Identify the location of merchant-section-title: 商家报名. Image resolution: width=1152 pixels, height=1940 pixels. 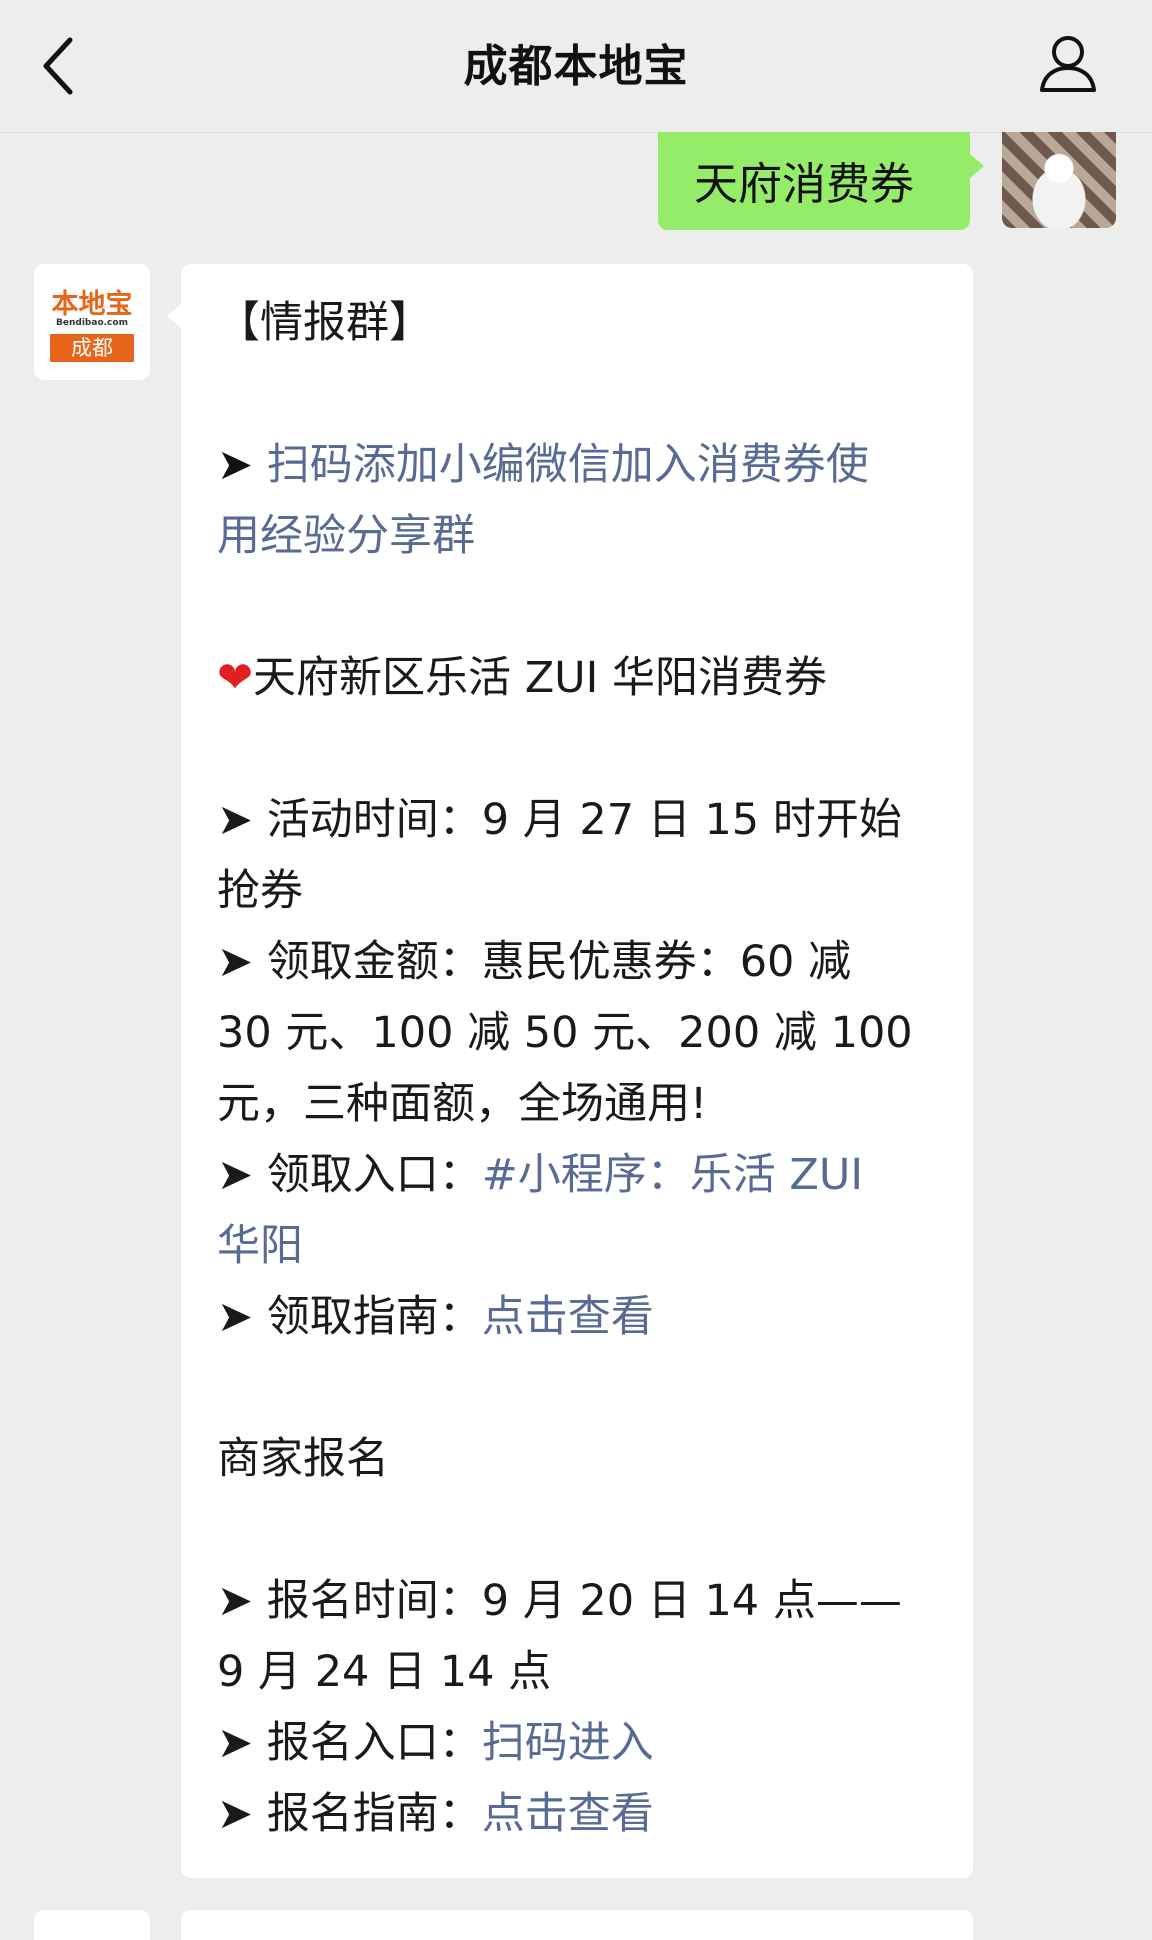
(303, 1459).